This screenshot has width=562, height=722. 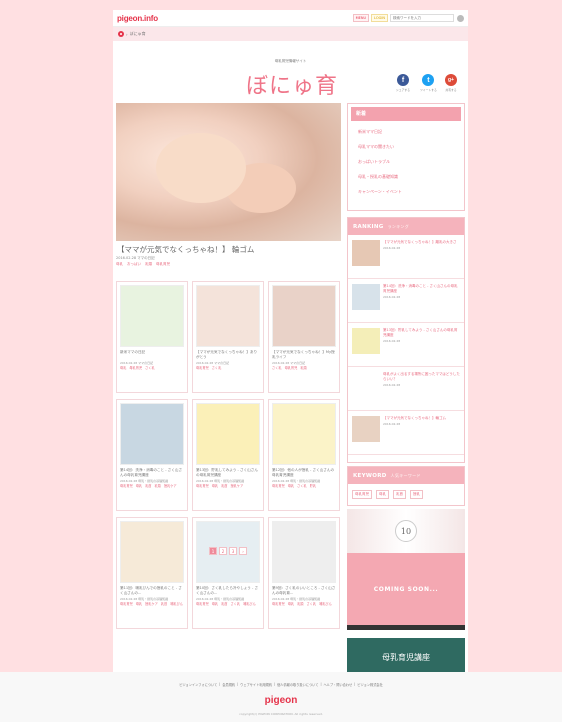 What do you see at coordinates (406, 531) in the screenshot?
I see `anniversary-banner: 10` at bounding box center [406, 531].